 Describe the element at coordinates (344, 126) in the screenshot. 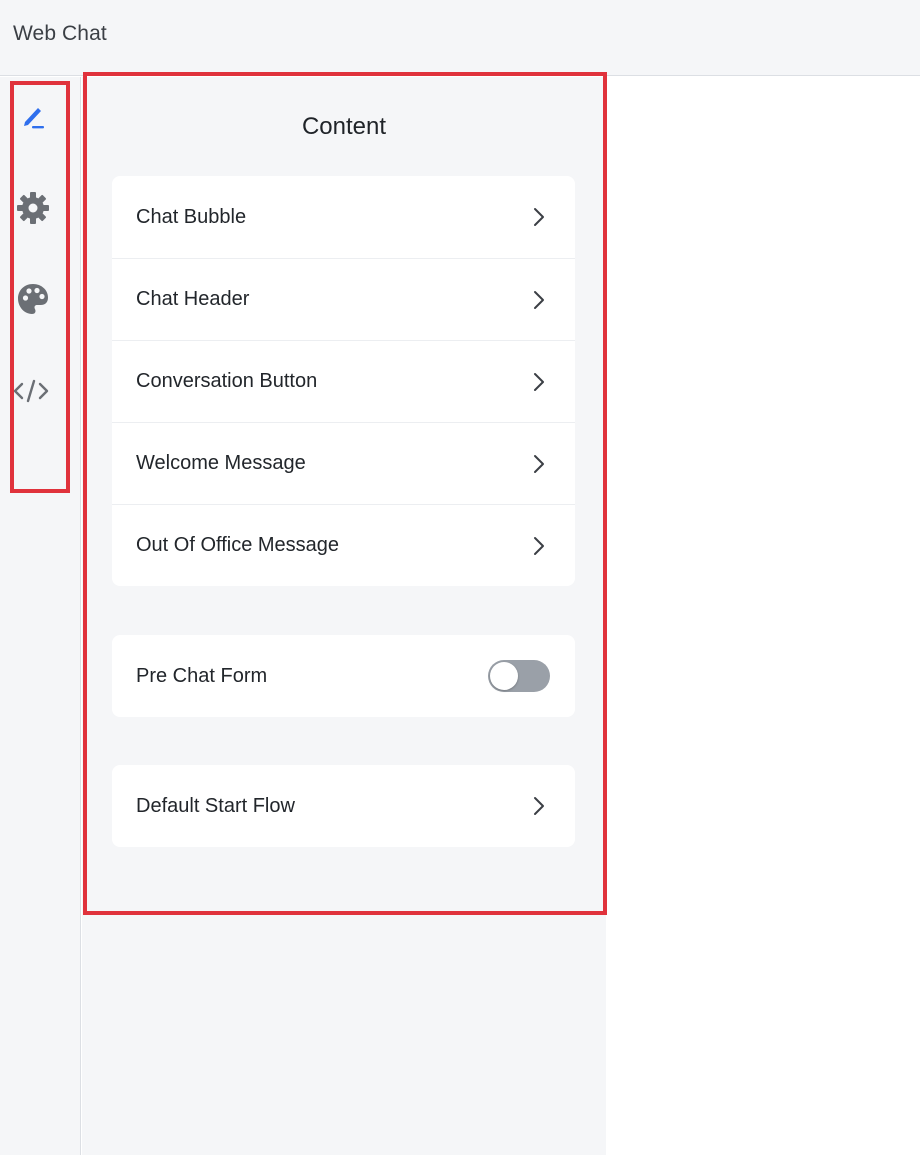

I see `panel-title: Content` at that location.